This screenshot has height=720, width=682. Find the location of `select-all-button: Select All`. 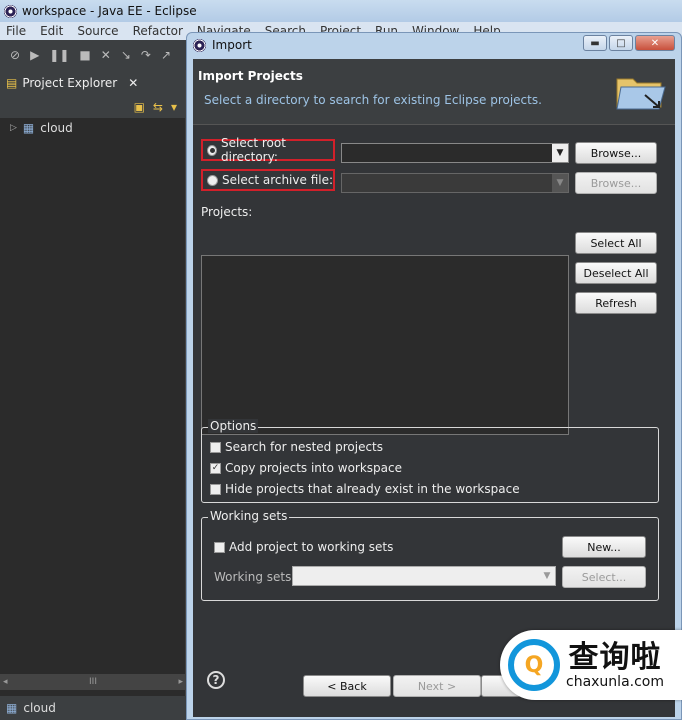

select-all-button: Select All is located at coordinates (616, 243).